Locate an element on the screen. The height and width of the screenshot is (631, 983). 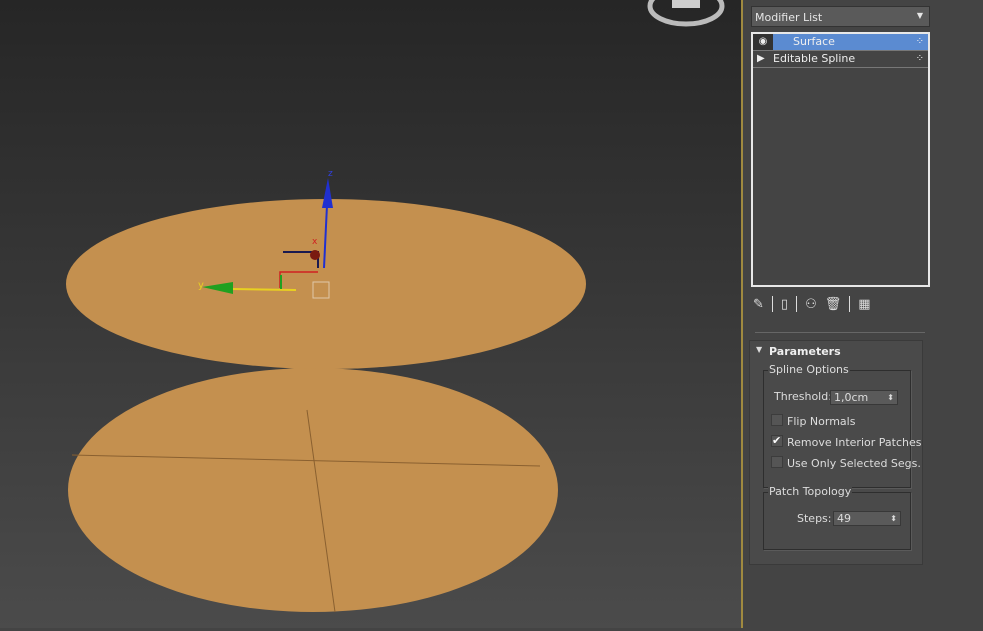
modifier-stack: ◉ Surface ⁘ ▶ Editable Spline ⁘ is located at coordinates (840, 159).